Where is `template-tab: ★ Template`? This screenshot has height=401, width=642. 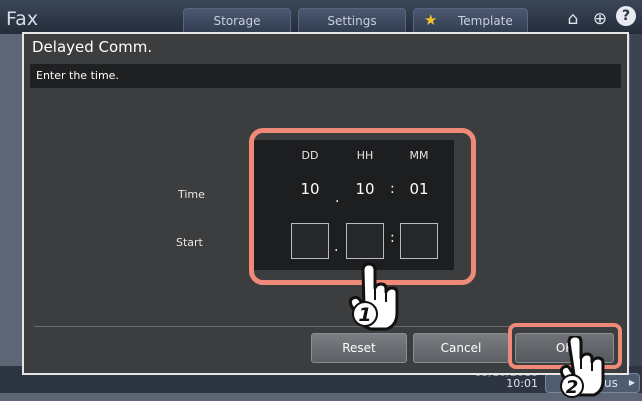 template-tab: ★ Template is located at coordinates (470, 21).